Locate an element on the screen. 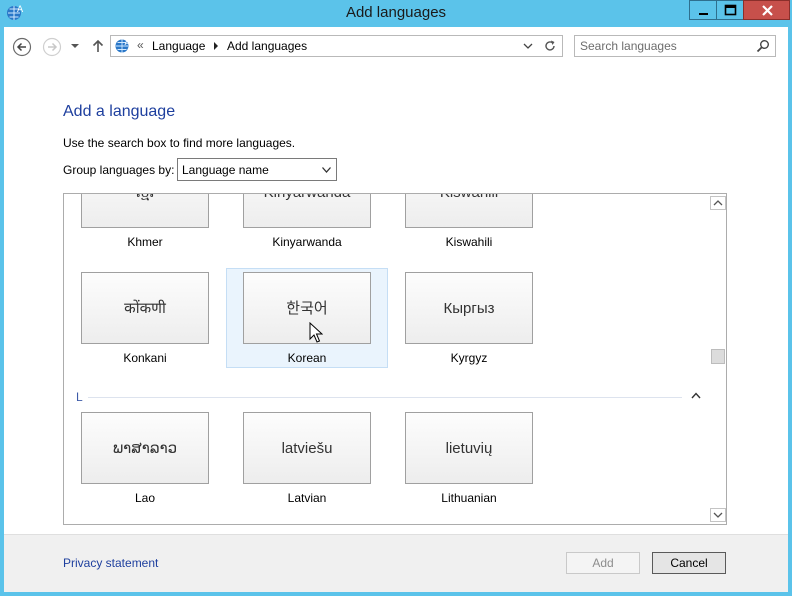 The height and width of the screenshot is (596, 792). maximize-icon is located at coordinates (730, 10).